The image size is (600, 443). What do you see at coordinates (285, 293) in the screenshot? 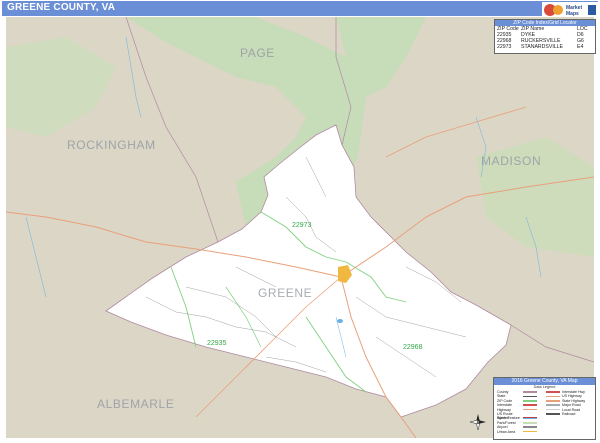
I see `county-label-greene: GREENE` at bounding box center [285, 293].